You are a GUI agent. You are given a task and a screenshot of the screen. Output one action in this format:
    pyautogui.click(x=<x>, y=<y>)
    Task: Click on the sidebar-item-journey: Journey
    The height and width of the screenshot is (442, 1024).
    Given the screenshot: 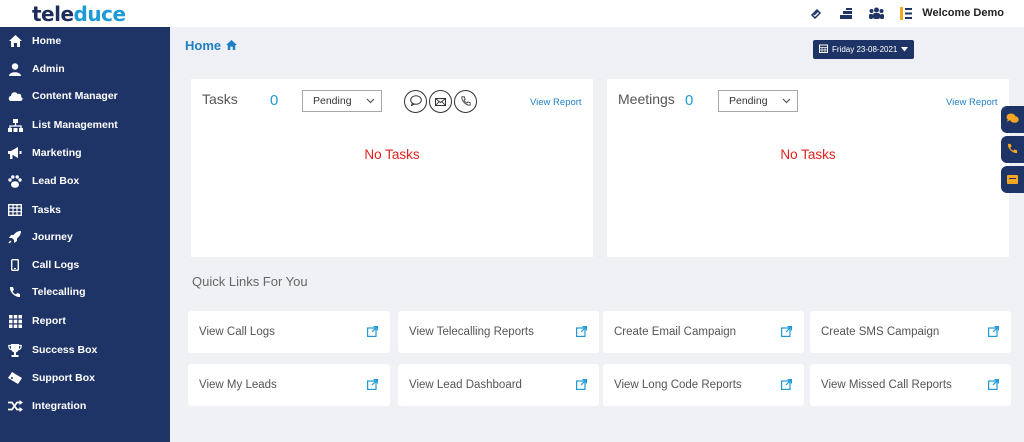 What is the action you would take?
    pyautogui.click(x=85, y=237)
    